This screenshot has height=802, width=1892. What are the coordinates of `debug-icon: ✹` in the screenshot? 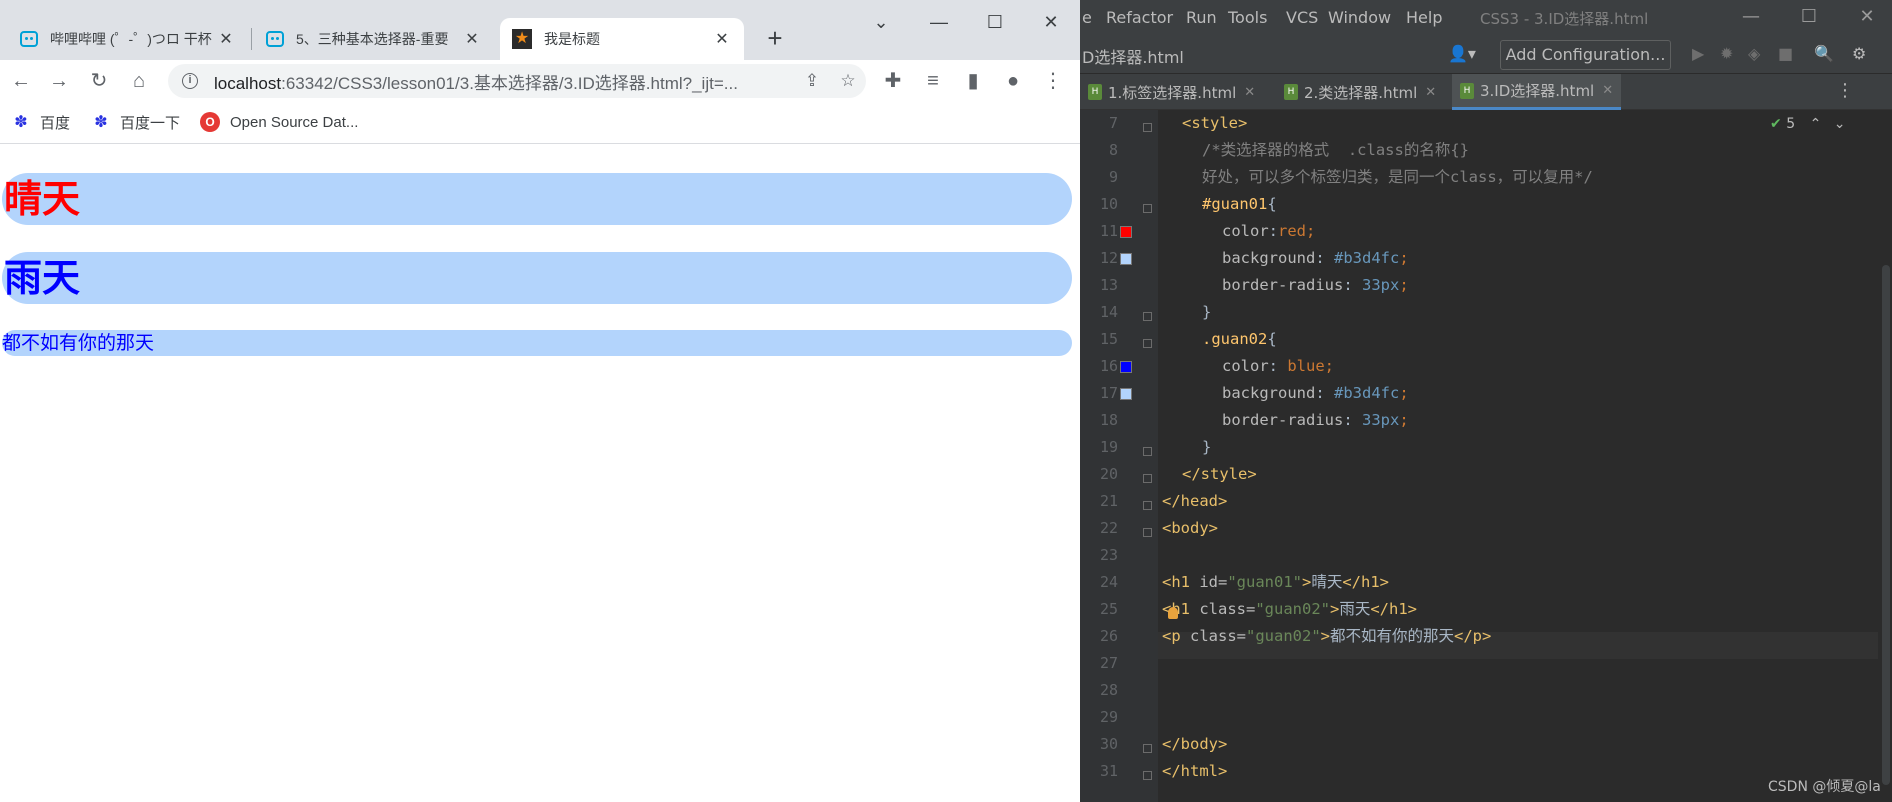 It's located at (1726, 53).